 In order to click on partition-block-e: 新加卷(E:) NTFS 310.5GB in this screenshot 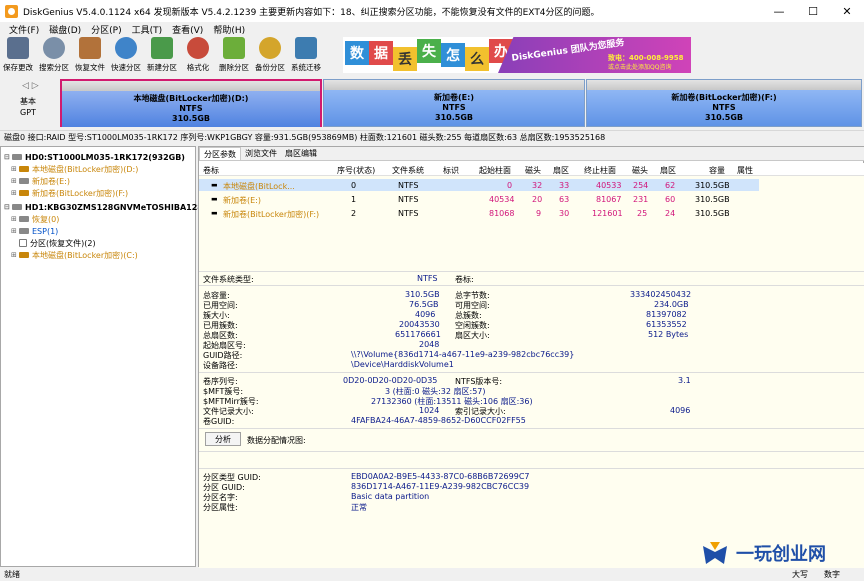, I will do `click(454, 103)`.